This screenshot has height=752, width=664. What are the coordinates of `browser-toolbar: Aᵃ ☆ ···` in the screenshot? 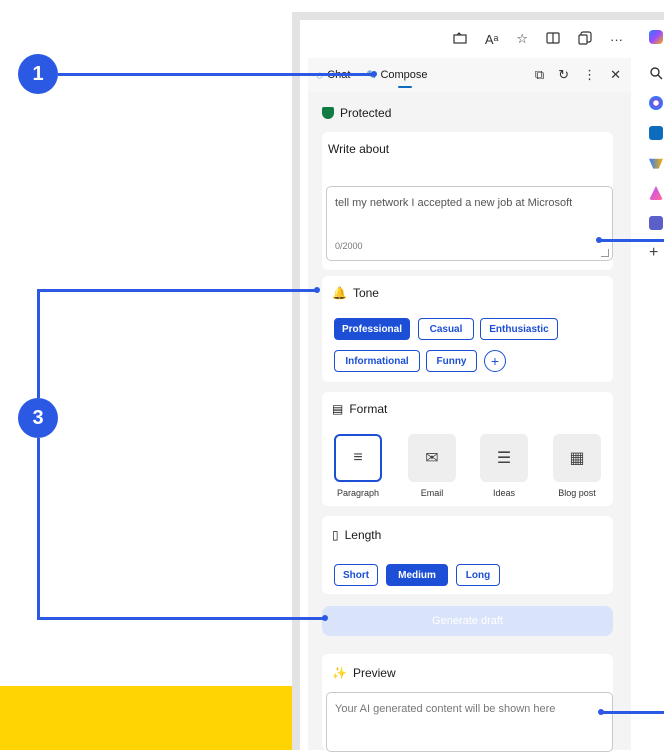 It's located at (467, 39).